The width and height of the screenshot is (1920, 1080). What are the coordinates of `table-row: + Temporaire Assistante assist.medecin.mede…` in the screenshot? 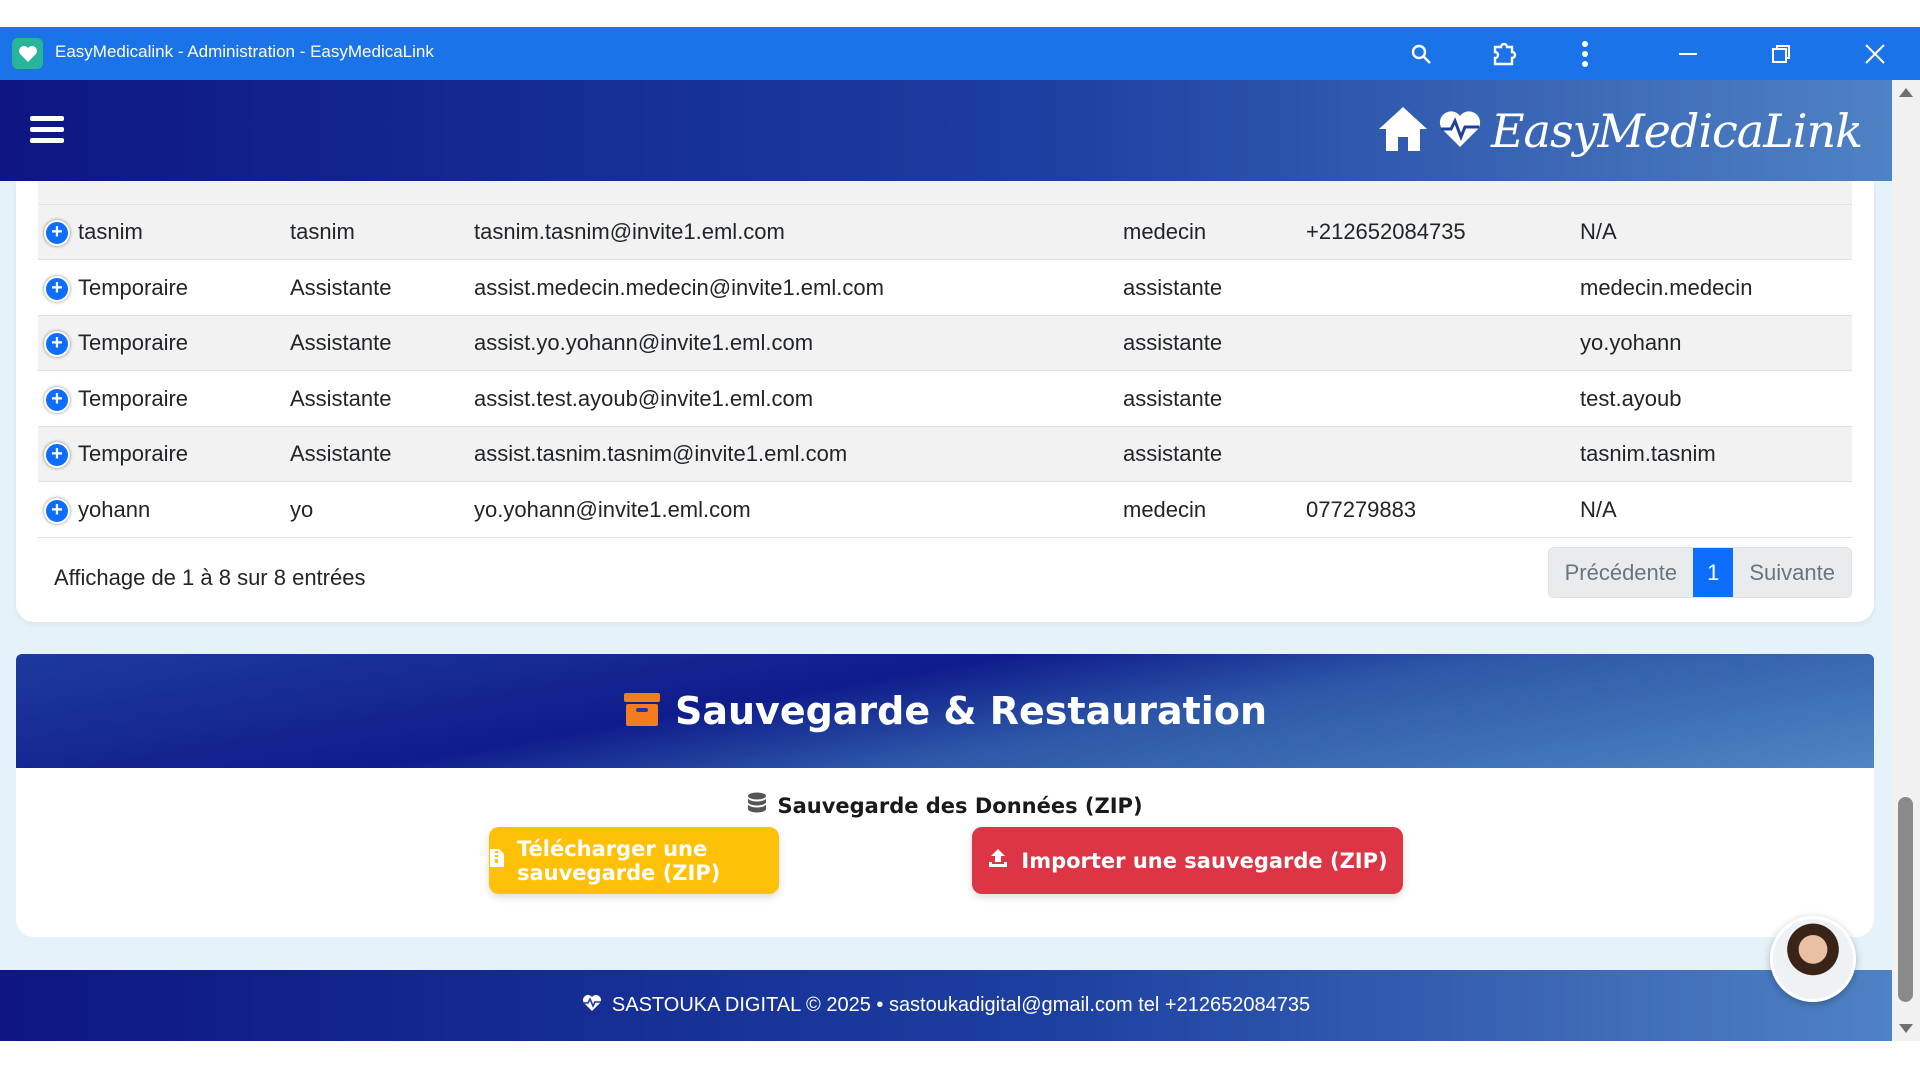 It's located at (945, 288).